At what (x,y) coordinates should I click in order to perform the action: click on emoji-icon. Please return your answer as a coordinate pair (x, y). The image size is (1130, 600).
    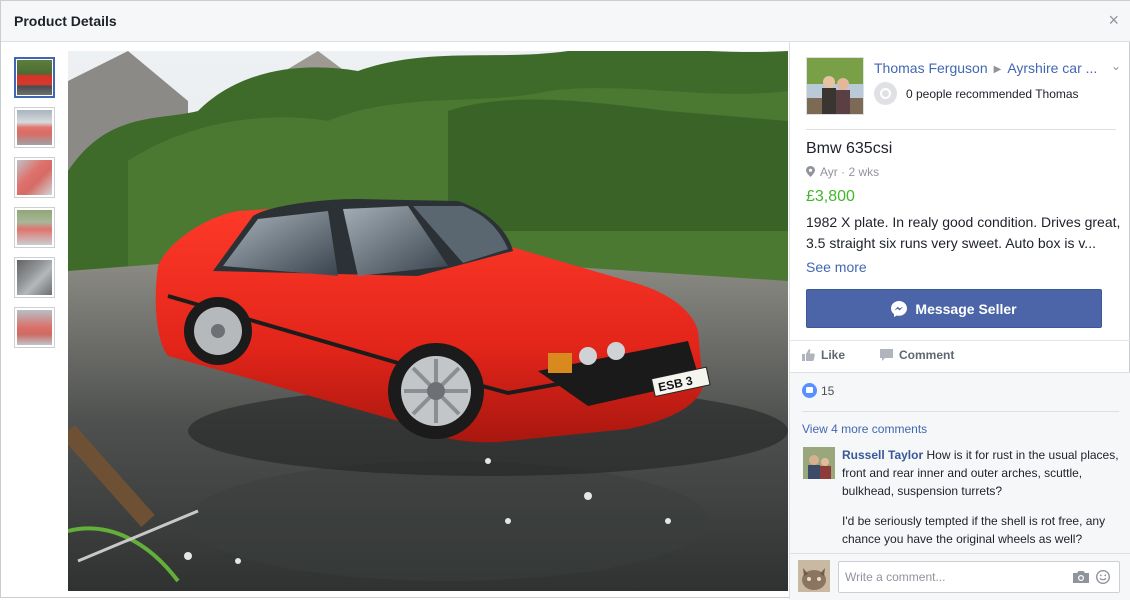
    Looking at the image, I should click on (1103, 577).